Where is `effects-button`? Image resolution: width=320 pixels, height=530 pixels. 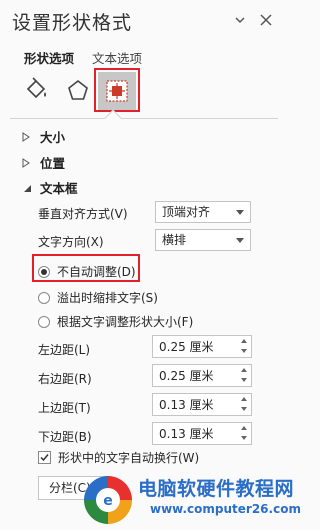
effects-button is located at coordinates (78, 90).